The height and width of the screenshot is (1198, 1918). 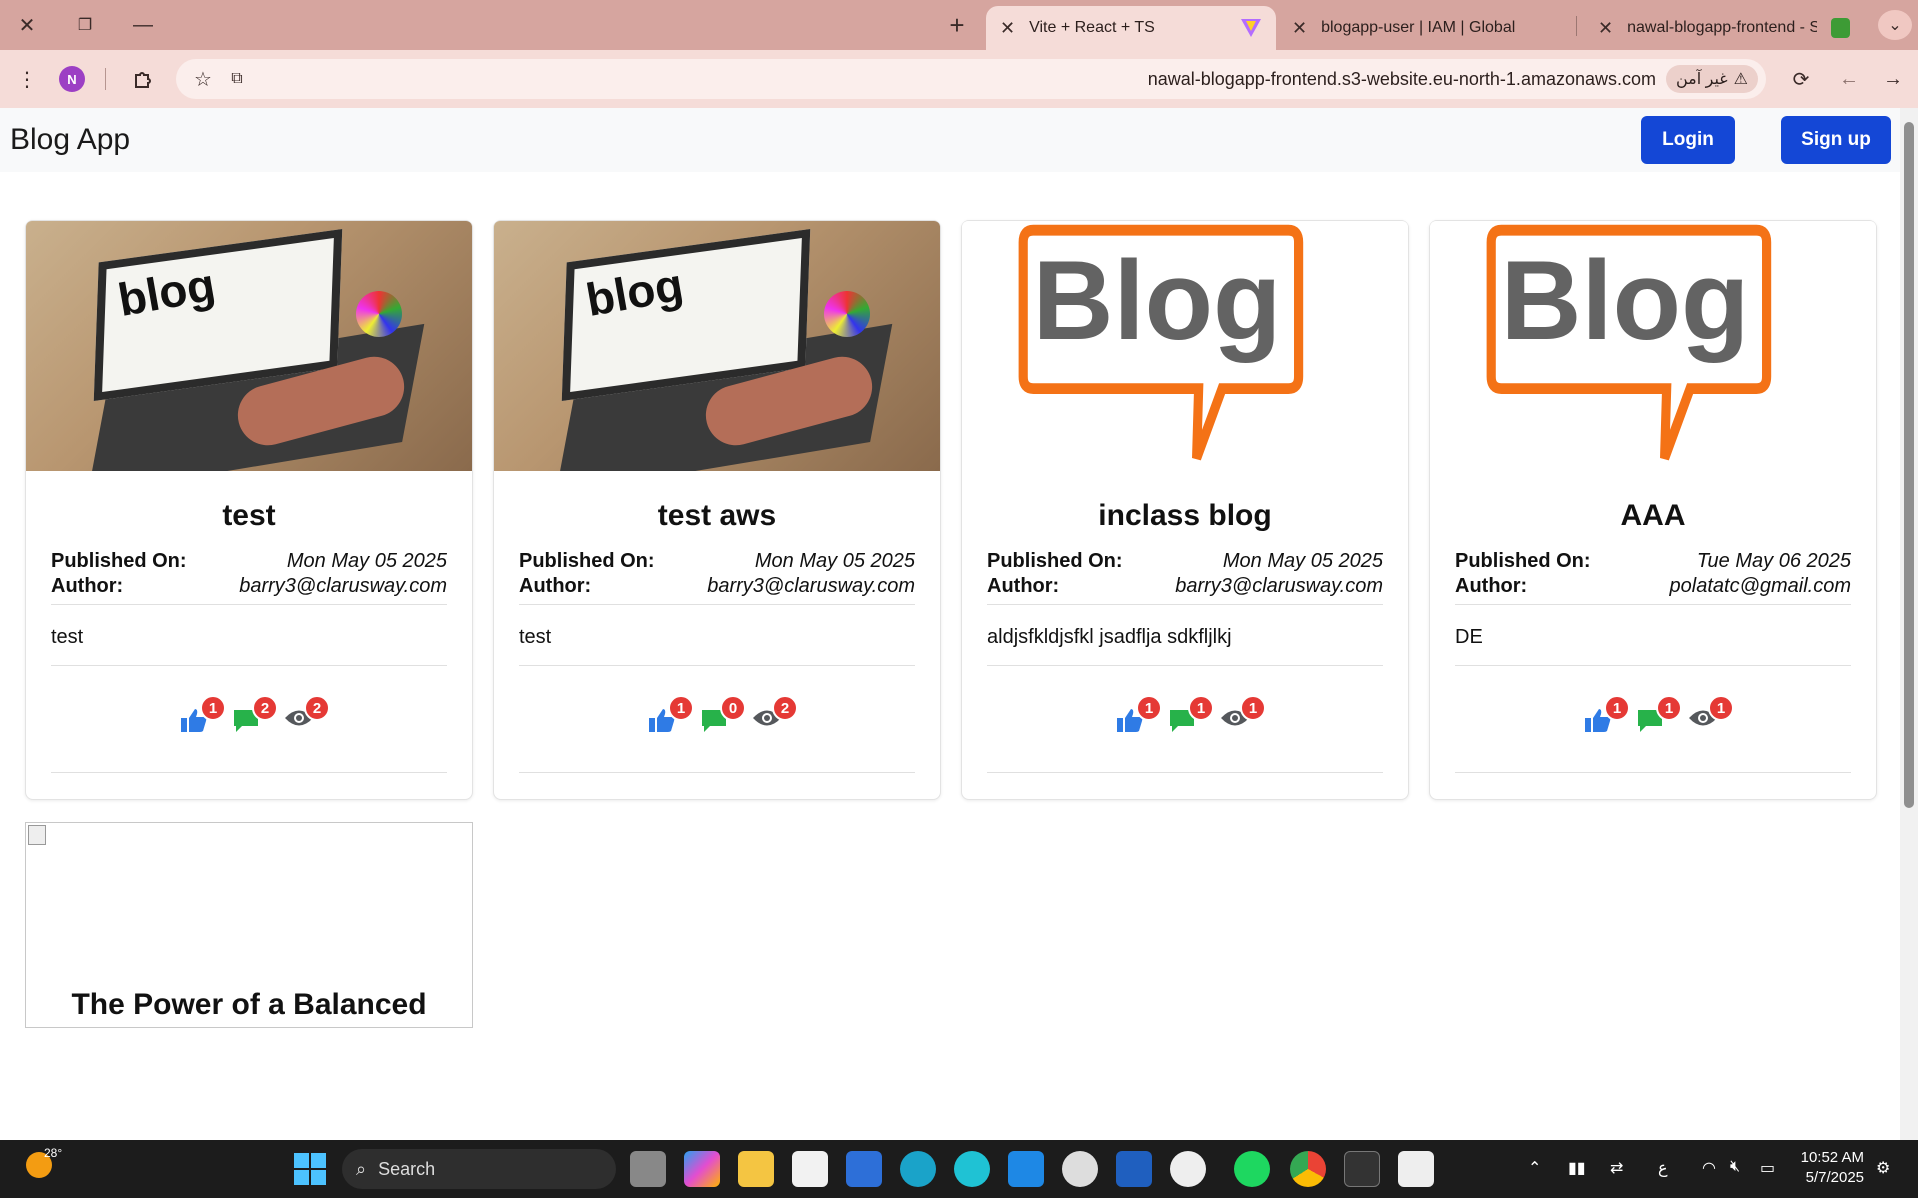 What do you see at coordinates (723, 715) in the screenshot?
I see `comment-stat: 0` at bounding box center [723, 715].